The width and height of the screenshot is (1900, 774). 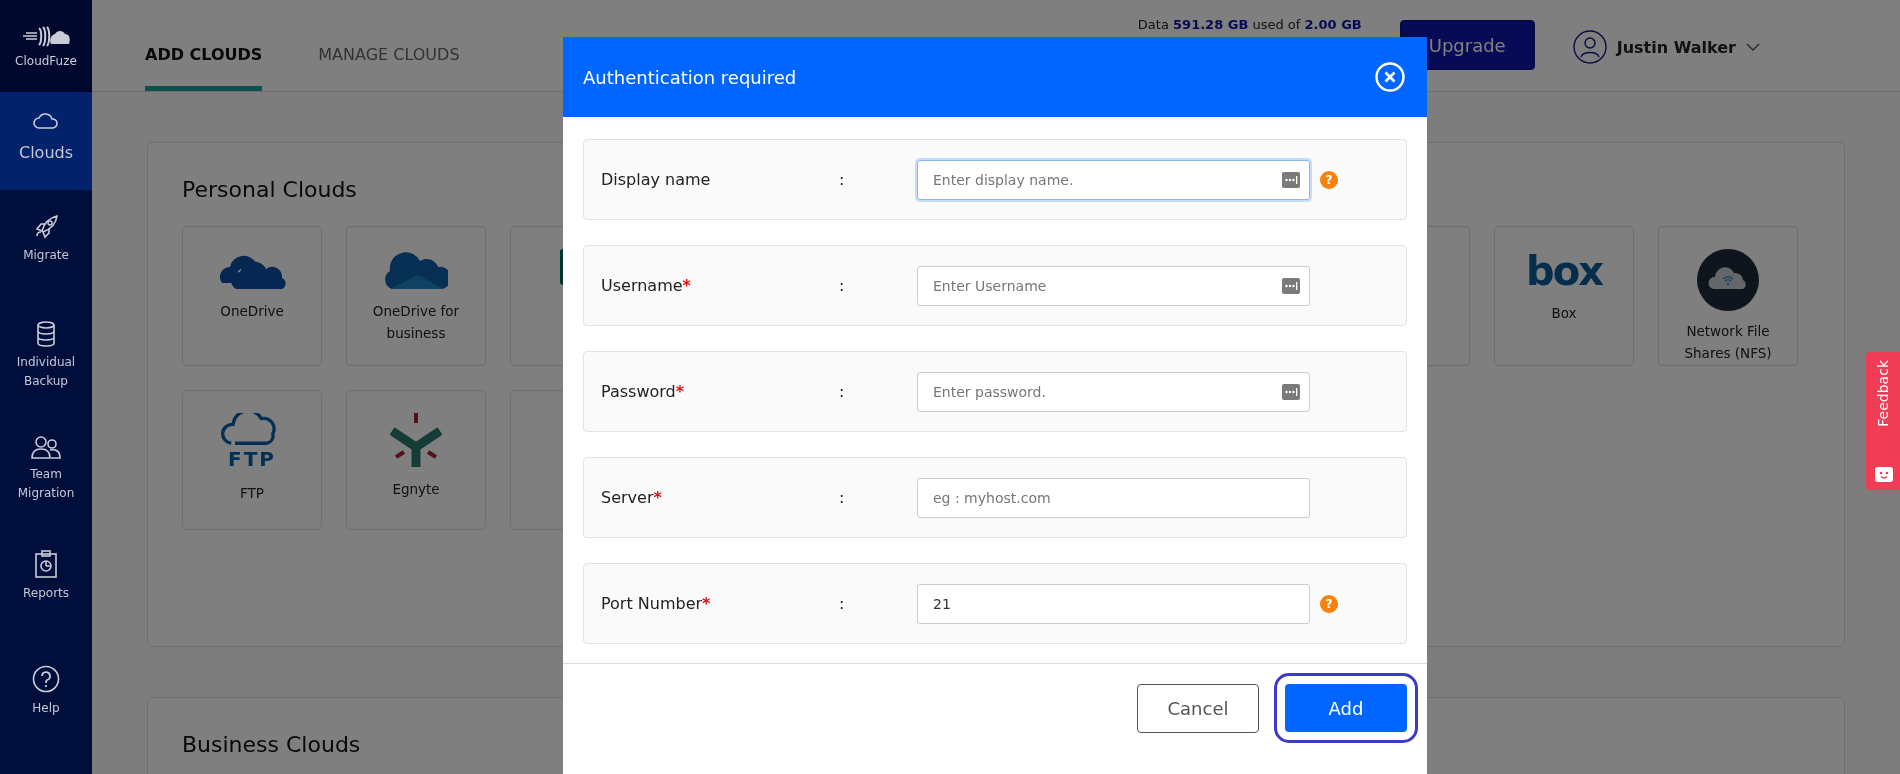 I want to click on add-button: Add, so click(x=1346, y=708).